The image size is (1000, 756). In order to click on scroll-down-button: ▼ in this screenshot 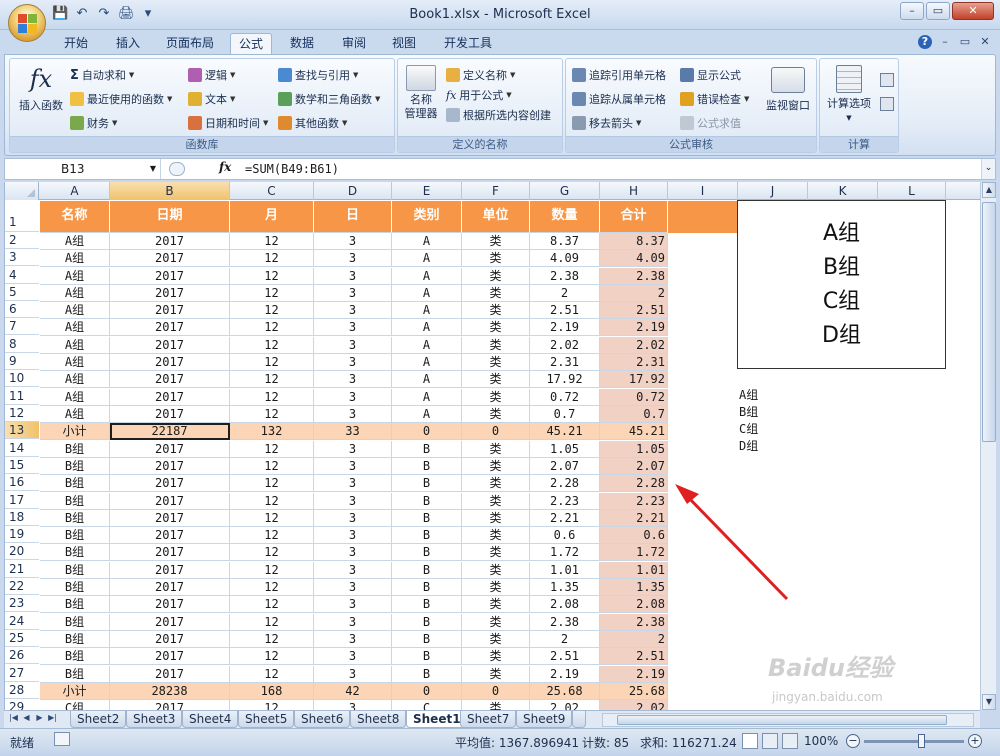, I will do `click(989, 702)`.